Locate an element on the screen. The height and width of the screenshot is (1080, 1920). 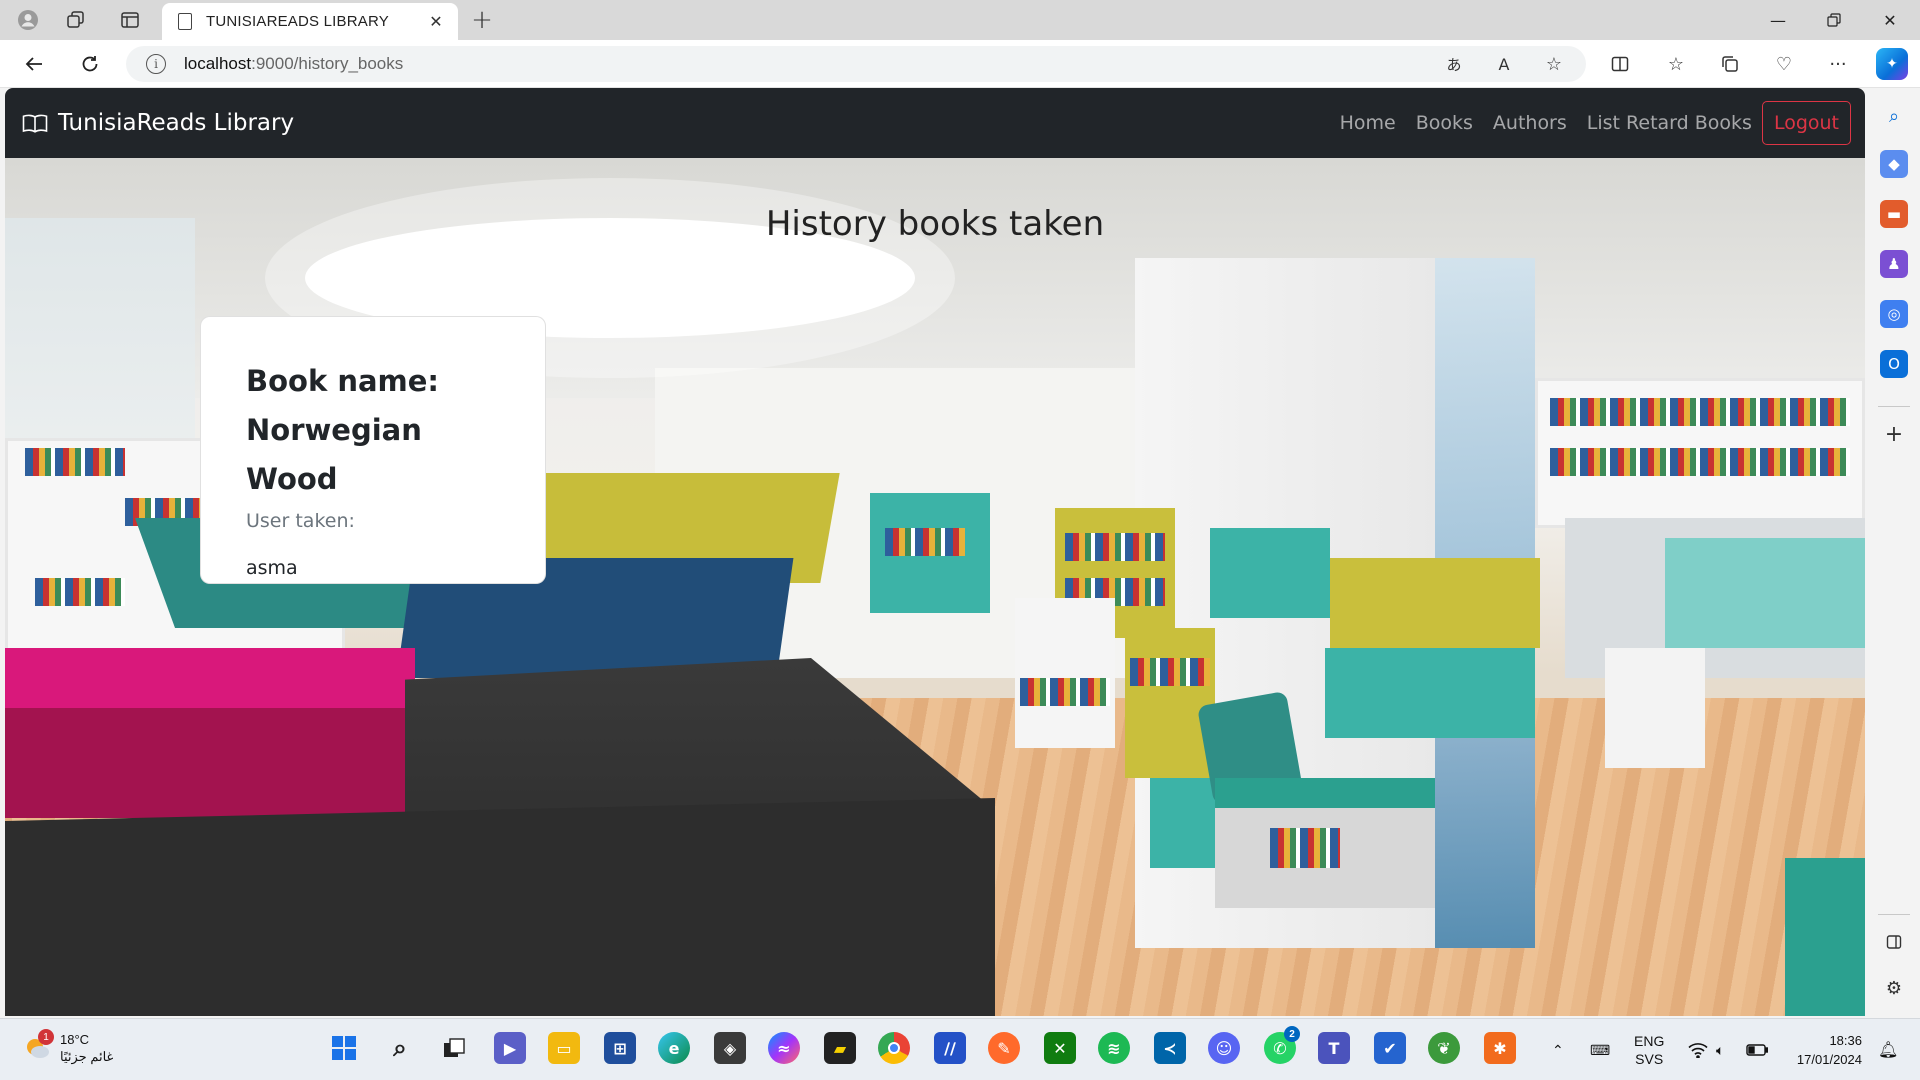
microsoft-store-icon: ⊞ is located at coordinates (620, 1048).